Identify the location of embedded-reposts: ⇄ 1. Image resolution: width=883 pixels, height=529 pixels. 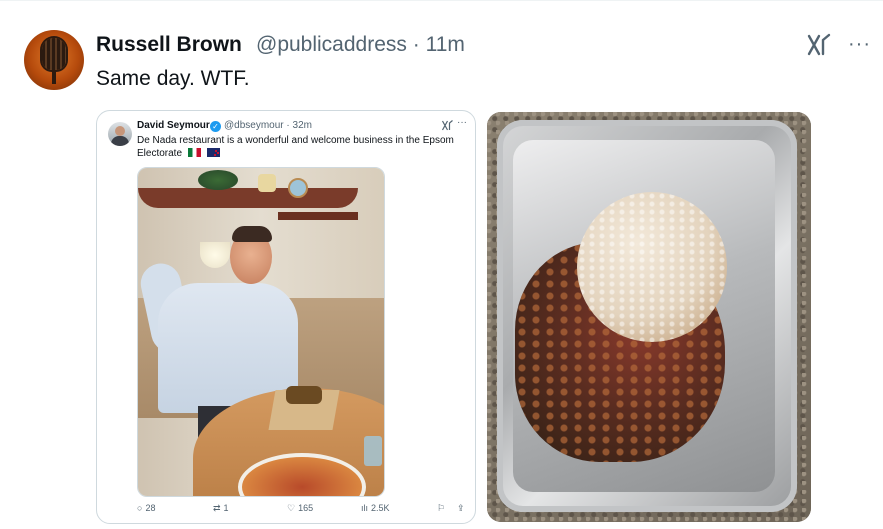
(221, 508).